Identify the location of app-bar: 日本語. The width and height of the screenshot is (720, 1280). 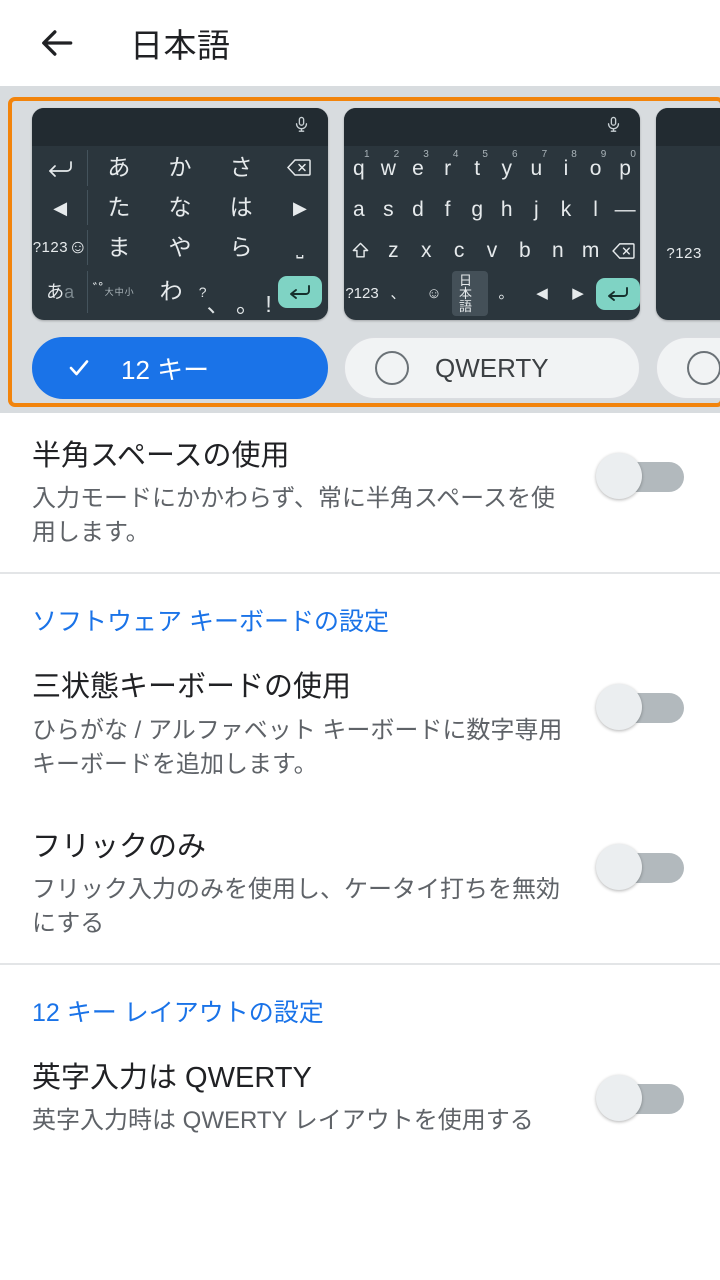
(360, 43).